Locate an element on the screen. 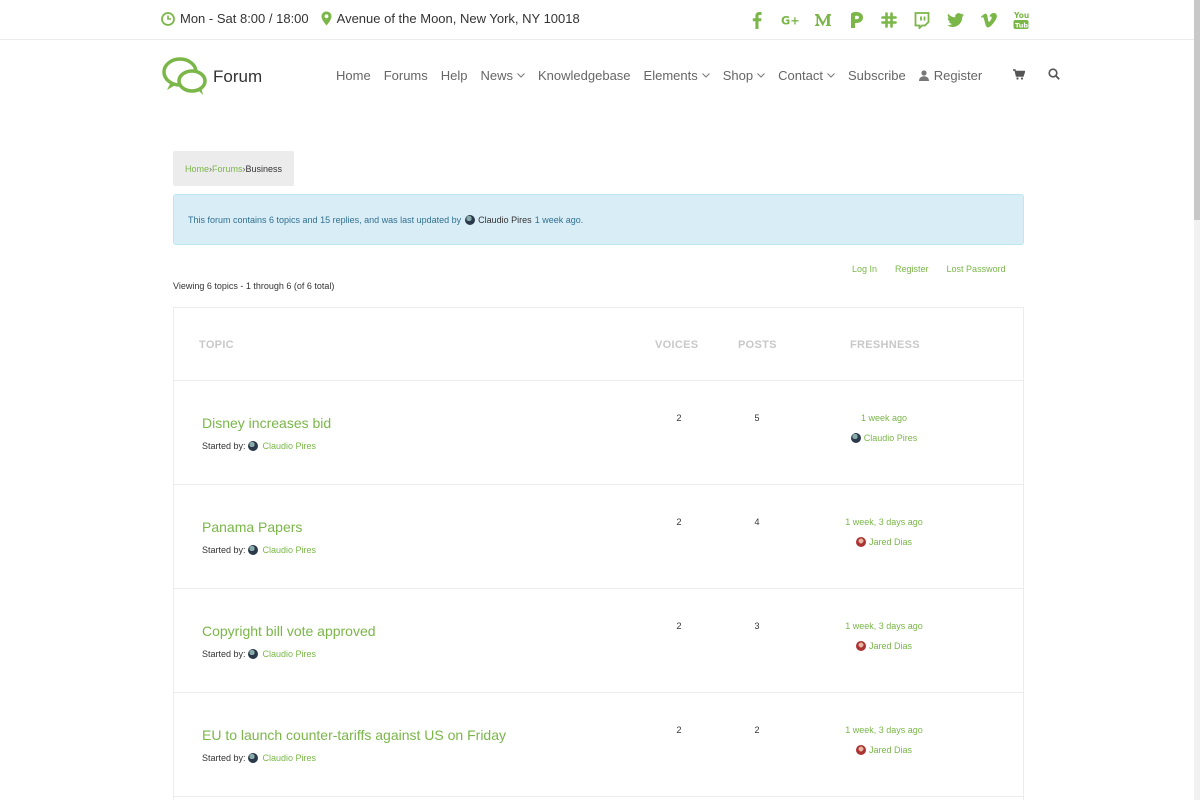 The width and height of the screenshot is (1200, 800). nav-elements: Elements is located at coordinates (677, 75).